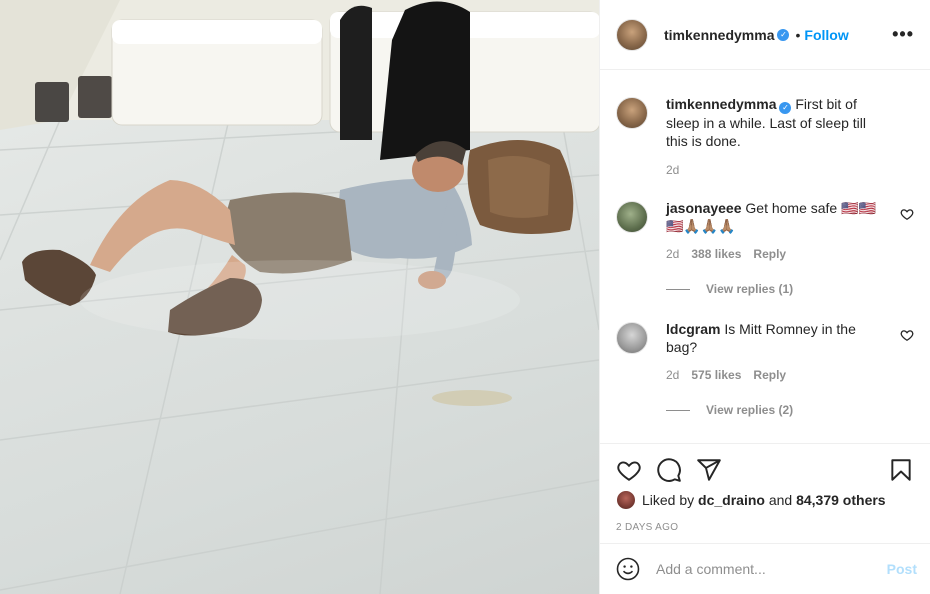  Describe the element at coordinates (628, 569) in the screenshot. I see `emoji-icon` at that location.